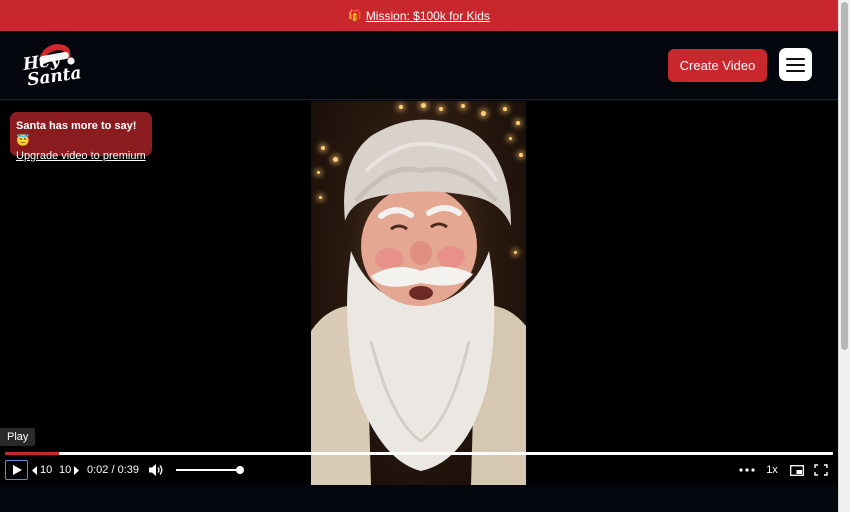 This screenshot has height=512, width=850. I want to click on upsell-title-text: Santa has more to say!, so click(76, 126).